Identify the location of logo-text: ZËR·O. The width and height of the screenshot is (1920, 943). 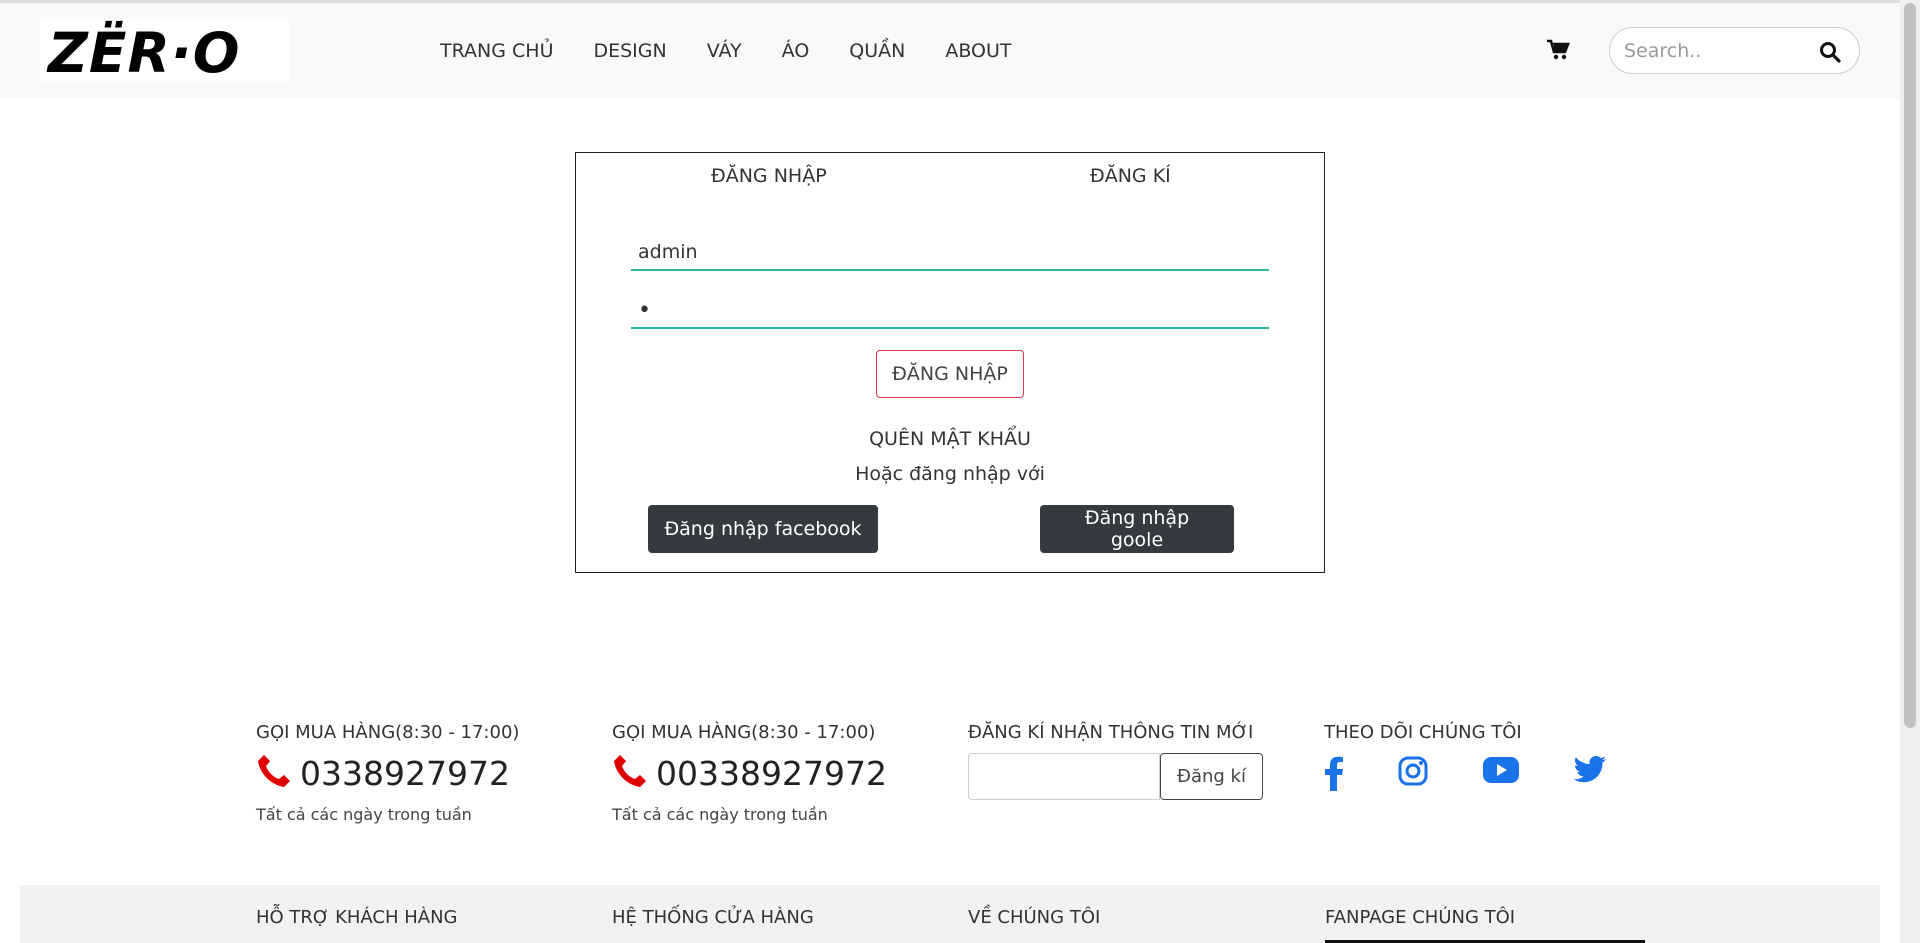
(144, 53).